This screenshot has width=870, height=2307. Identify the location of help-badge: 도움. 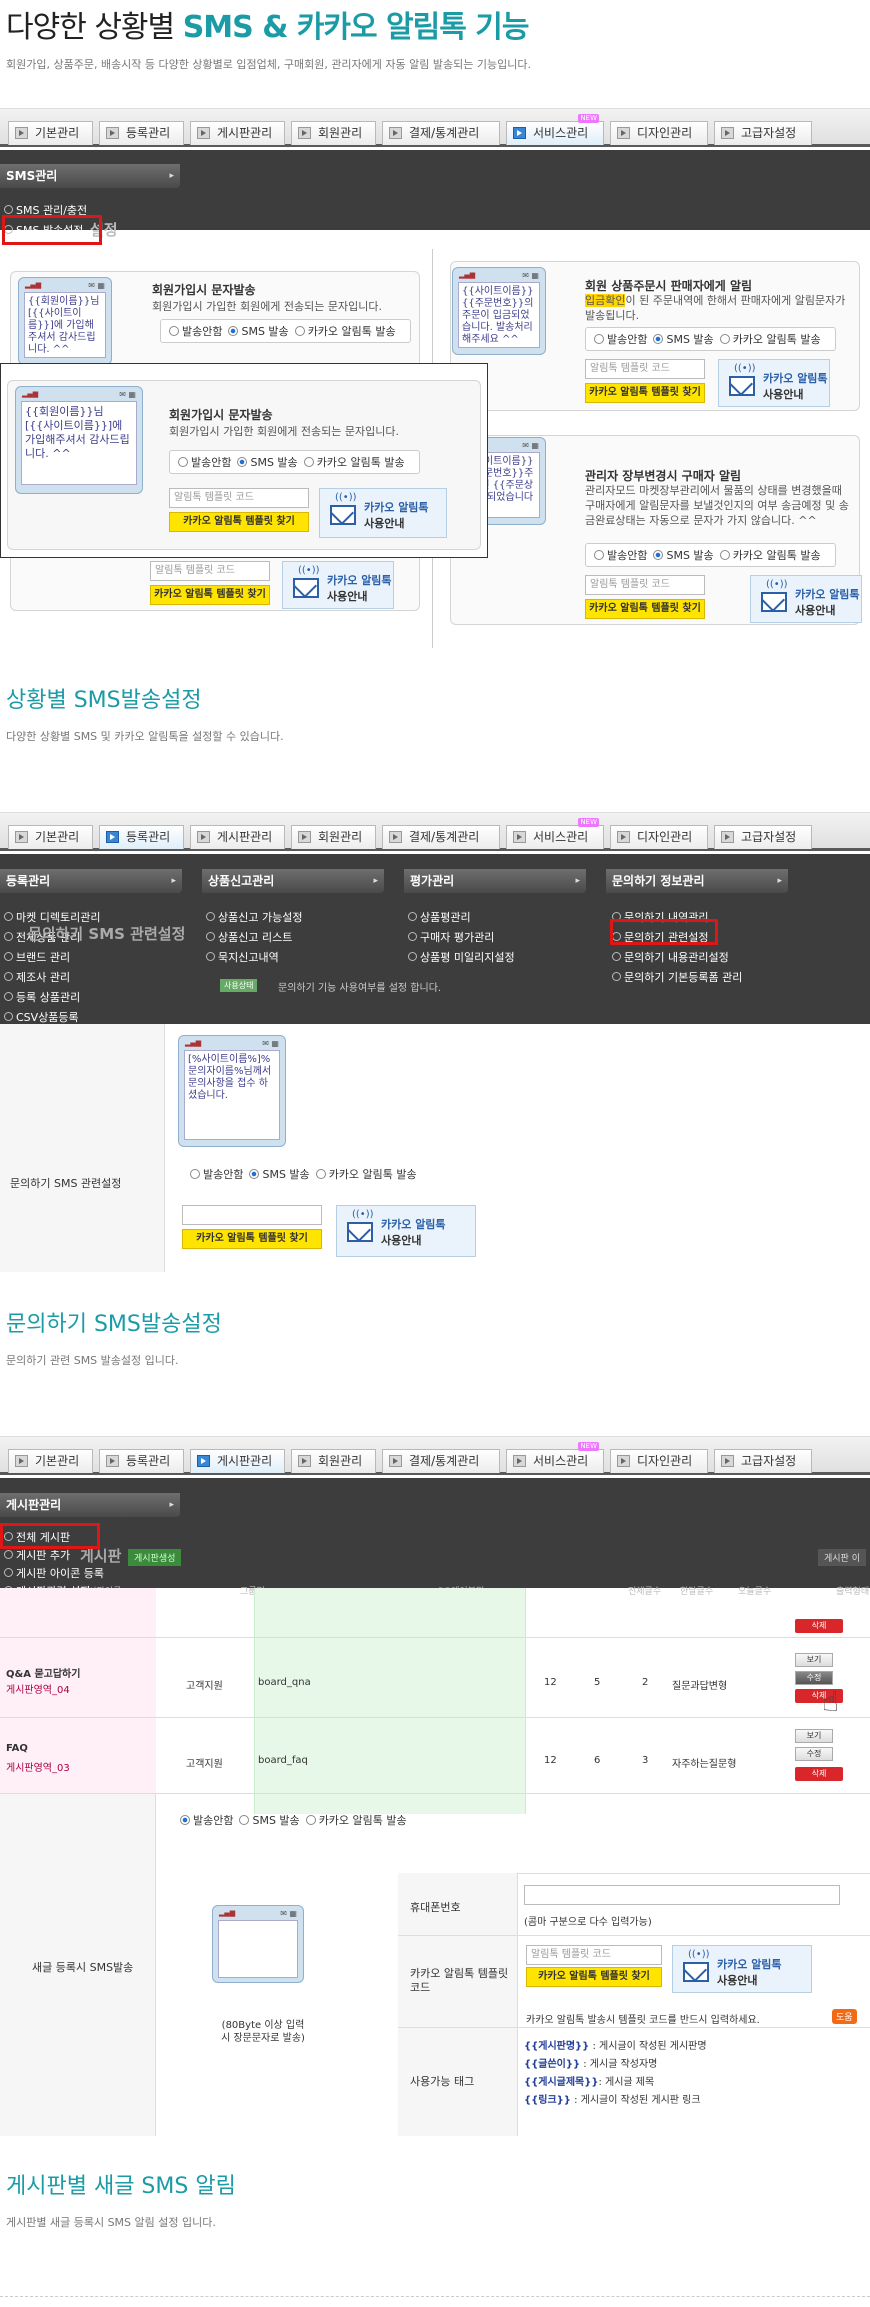
(844, 2016).